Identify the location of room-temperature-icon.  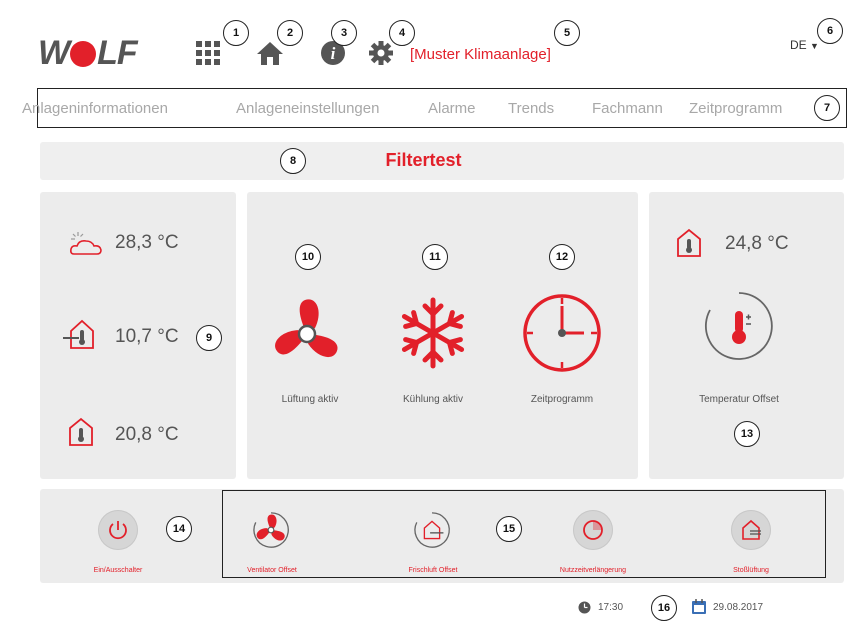
(81, 434).